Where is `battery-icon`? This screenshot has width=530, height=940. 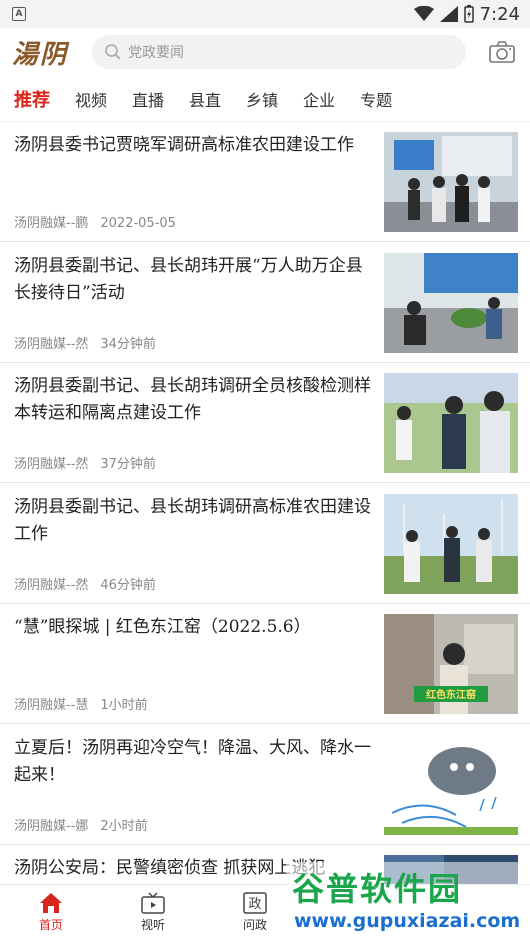 battery-icon is located at coordinates (468, 14).